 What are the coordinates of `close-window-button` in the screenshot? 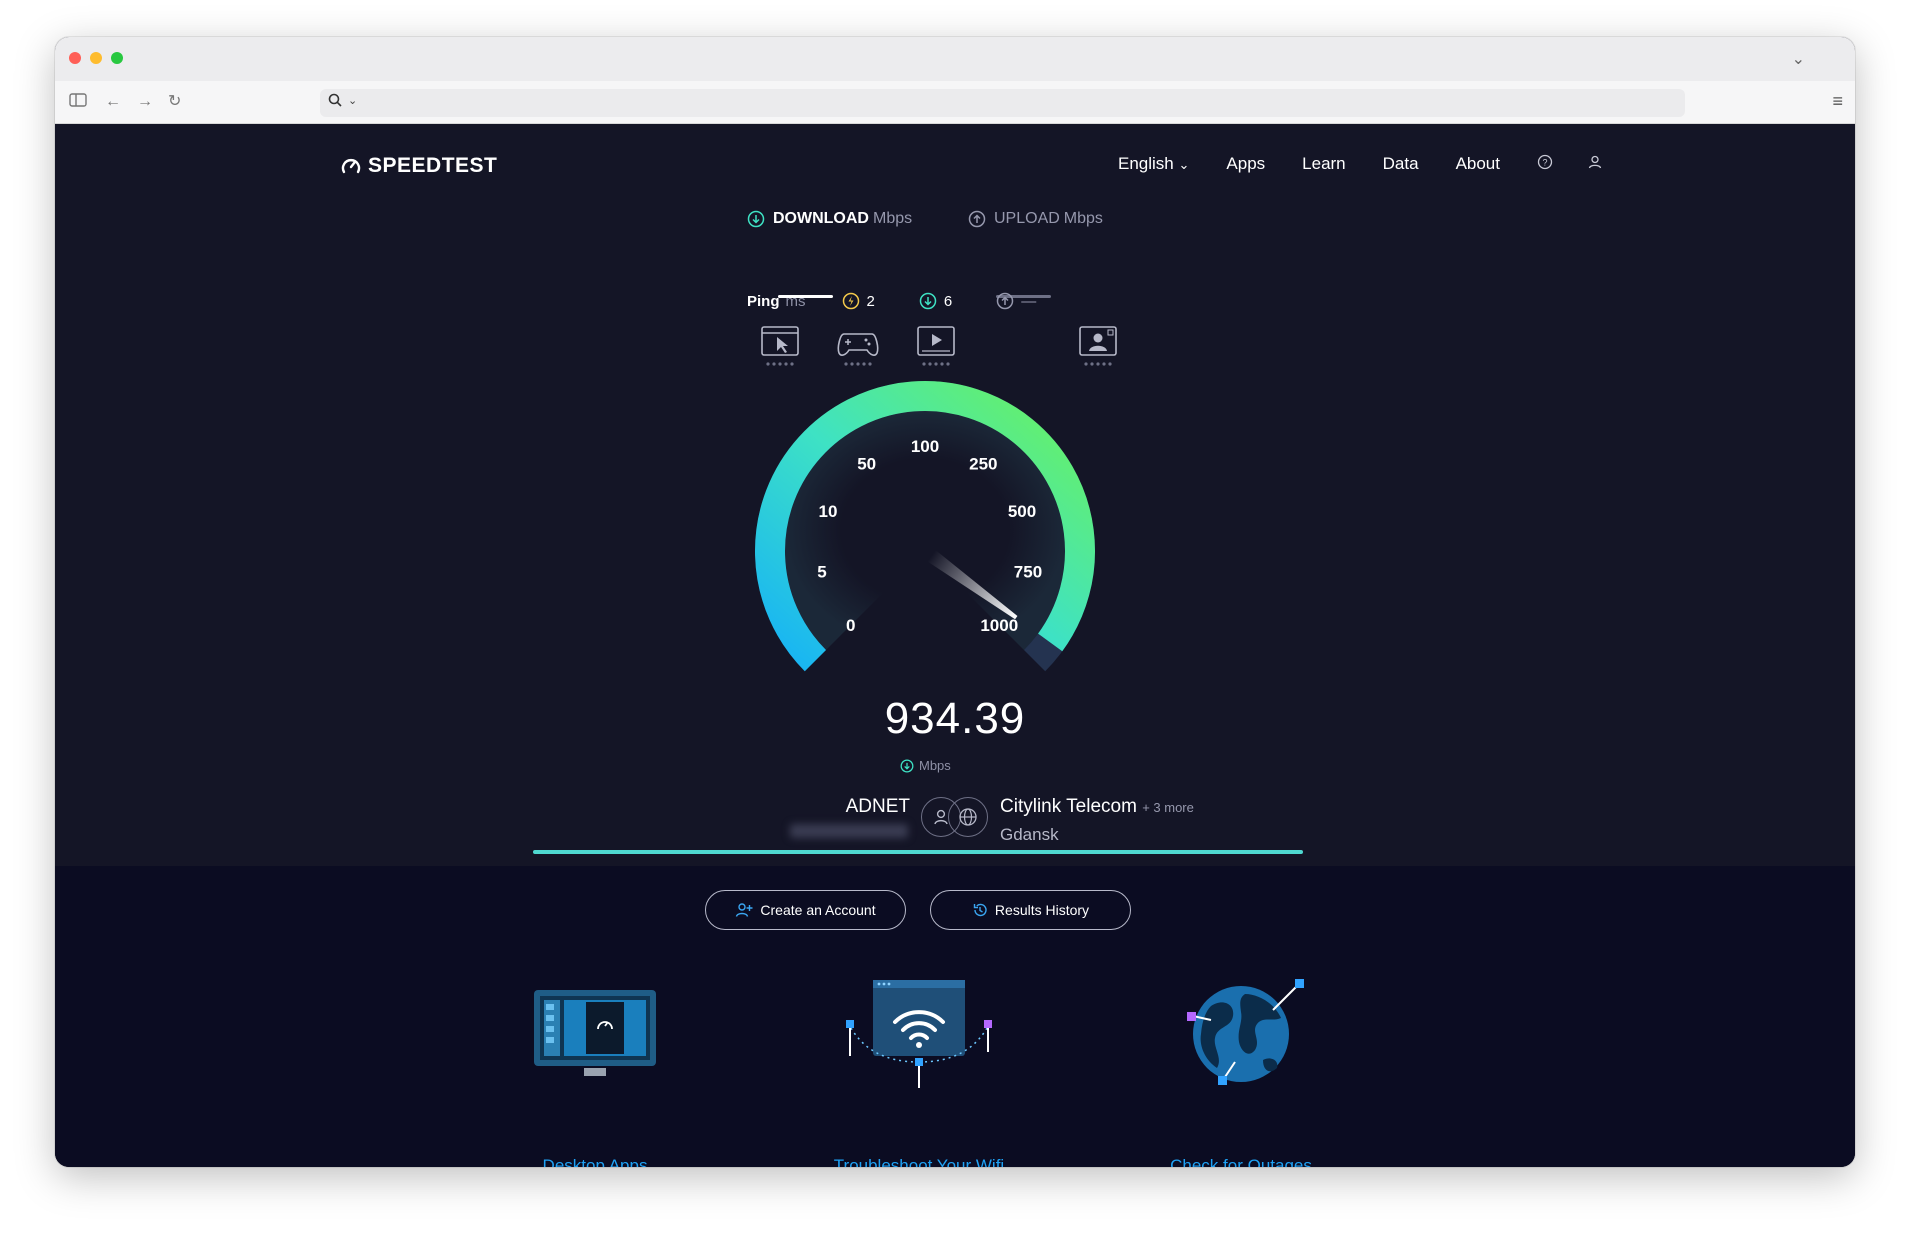 It's located at (75, 58).